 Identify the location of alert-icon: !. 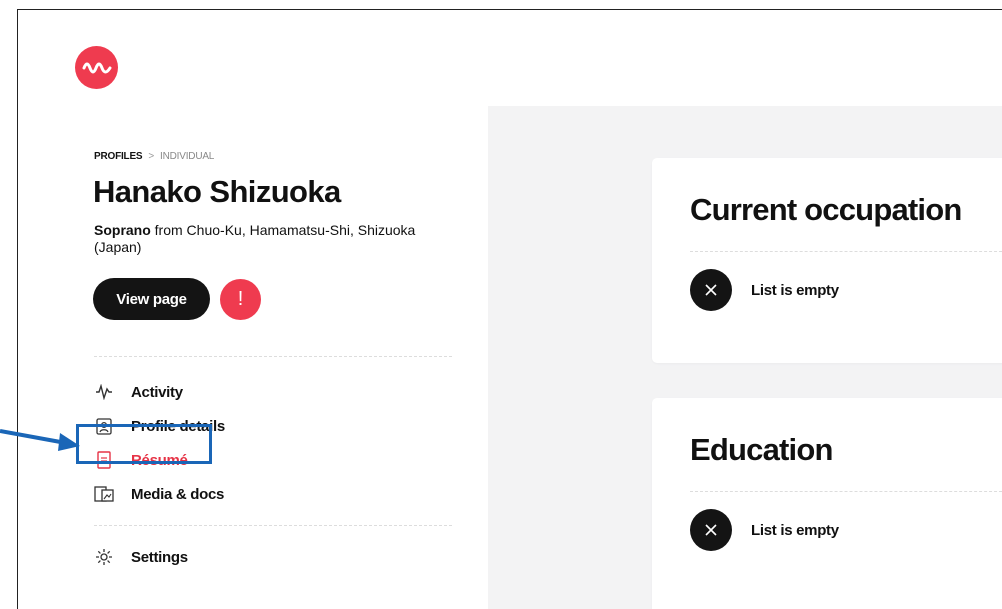
(240, 299).